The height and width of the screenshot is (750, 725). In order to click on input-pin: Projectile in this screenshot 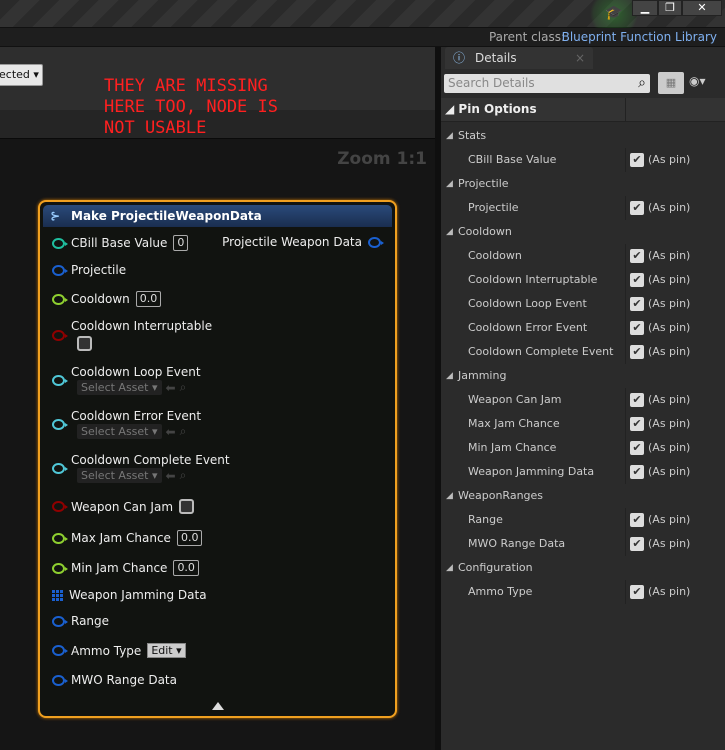, I will do `click(89, 270)`.